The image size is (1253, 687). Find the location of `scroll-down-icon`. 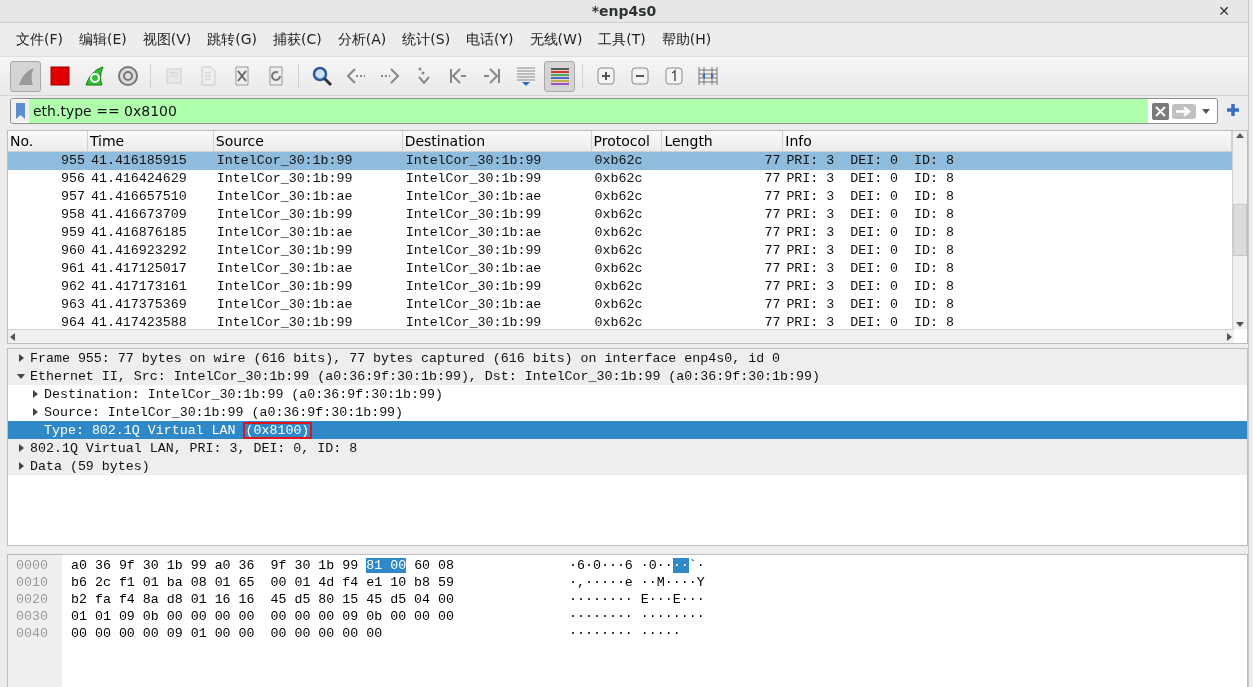

scroll-down-icon is located at coordinates (1240, 324).